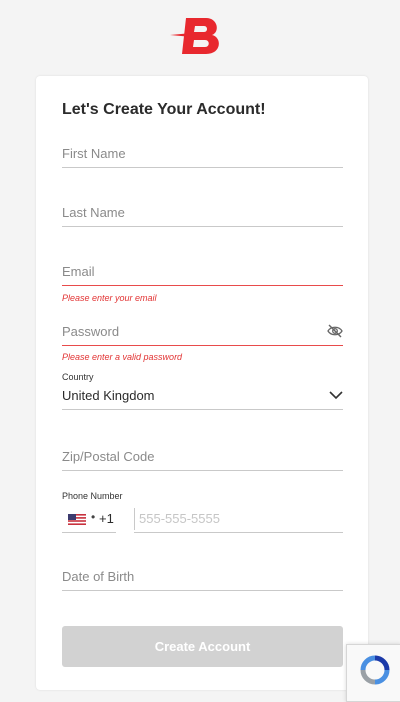 This screenshot has height=702, width=400. I want to click on phone-underline, so click(238, 532).